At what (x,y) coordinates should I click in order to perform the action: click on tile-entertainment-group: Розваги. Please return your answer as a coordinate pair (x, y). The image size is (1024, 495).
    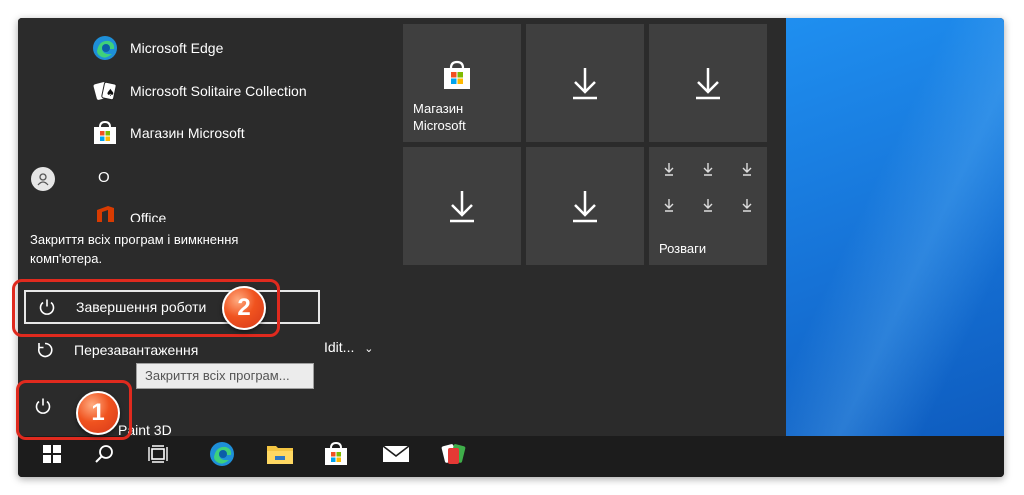
    Looking at the image, I should click on (708, 206).